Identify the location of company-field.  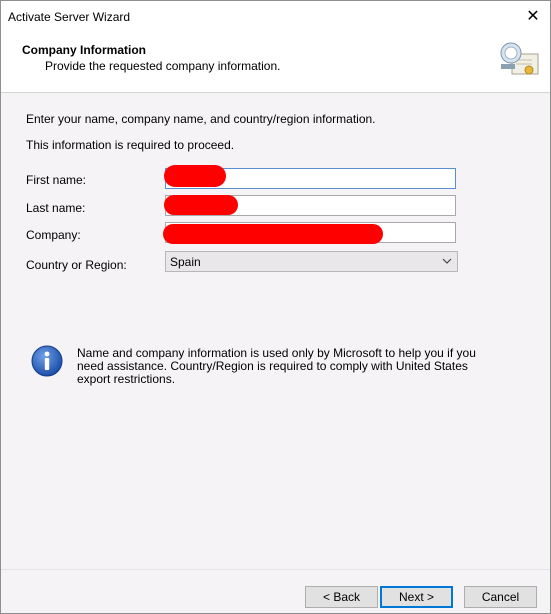
(309, 233).